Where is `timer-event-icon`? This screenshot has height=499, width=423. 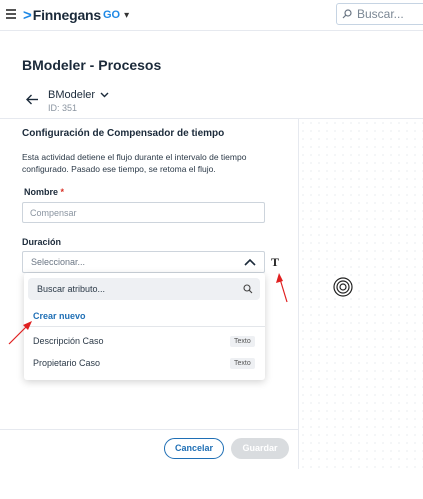 timer-event-icon is located at coordinates (343, 287).